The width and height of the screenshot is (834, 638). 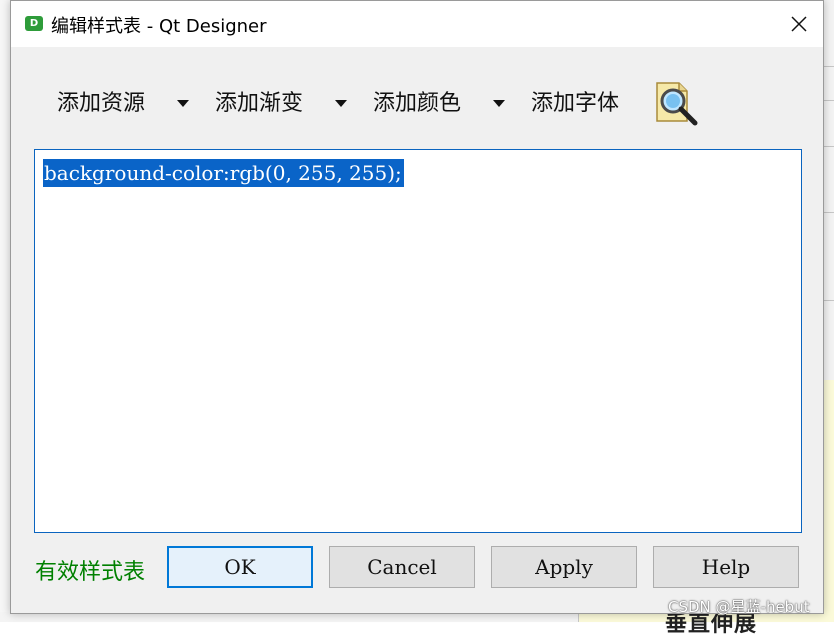 I want to click on dialog-title: 编辑样式表 - Qt Designer, so click(x=159, y=26).